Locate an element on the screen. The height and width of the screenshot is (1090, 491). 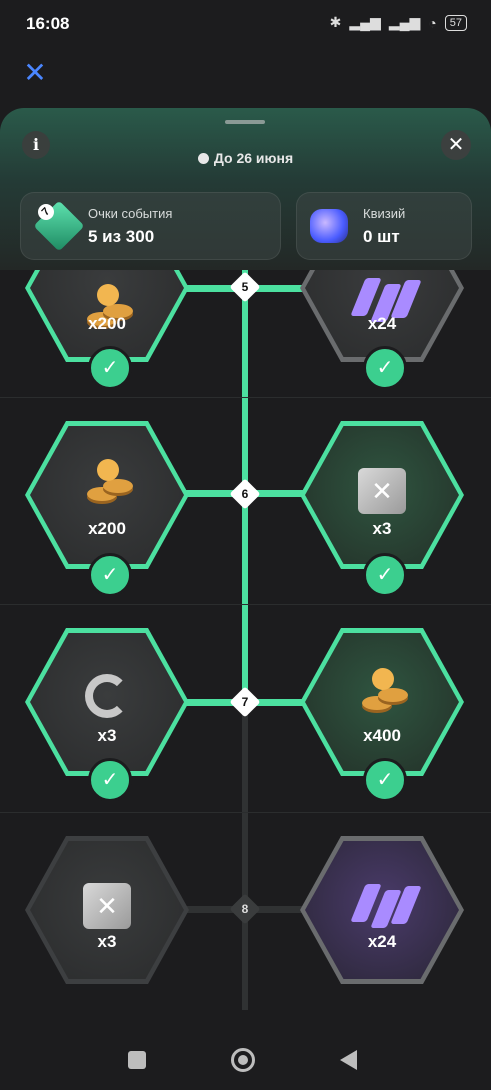
reward-chip-x3: x3 ✓ is located at coordinates (382, 509).